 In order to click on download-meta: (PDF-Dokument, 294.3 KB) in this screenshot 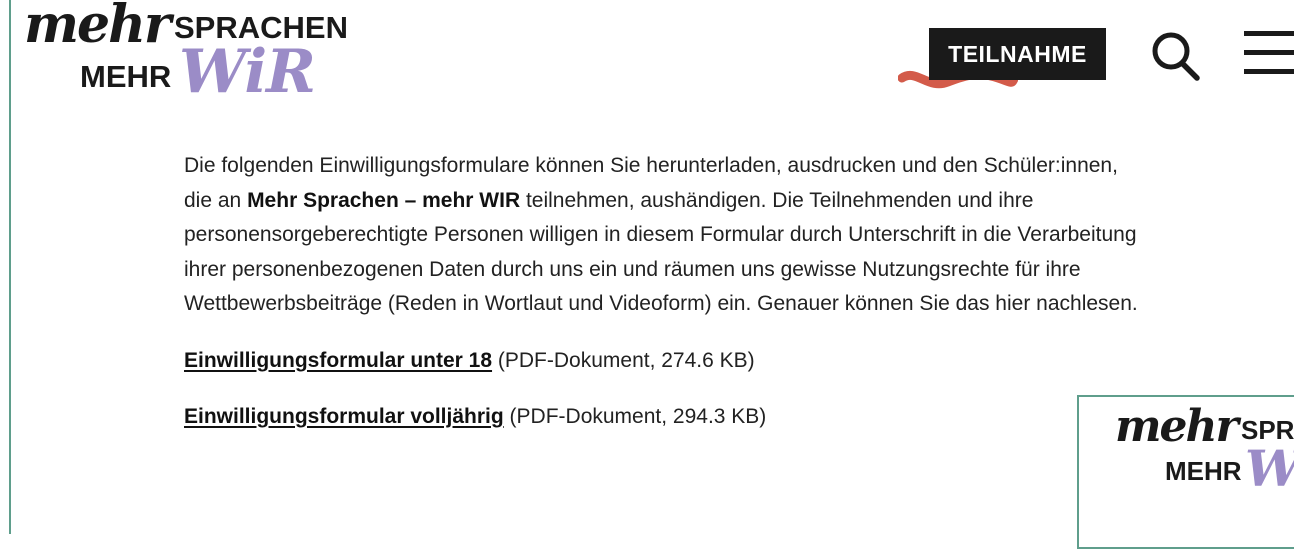, I will do `click(635, 416)`.